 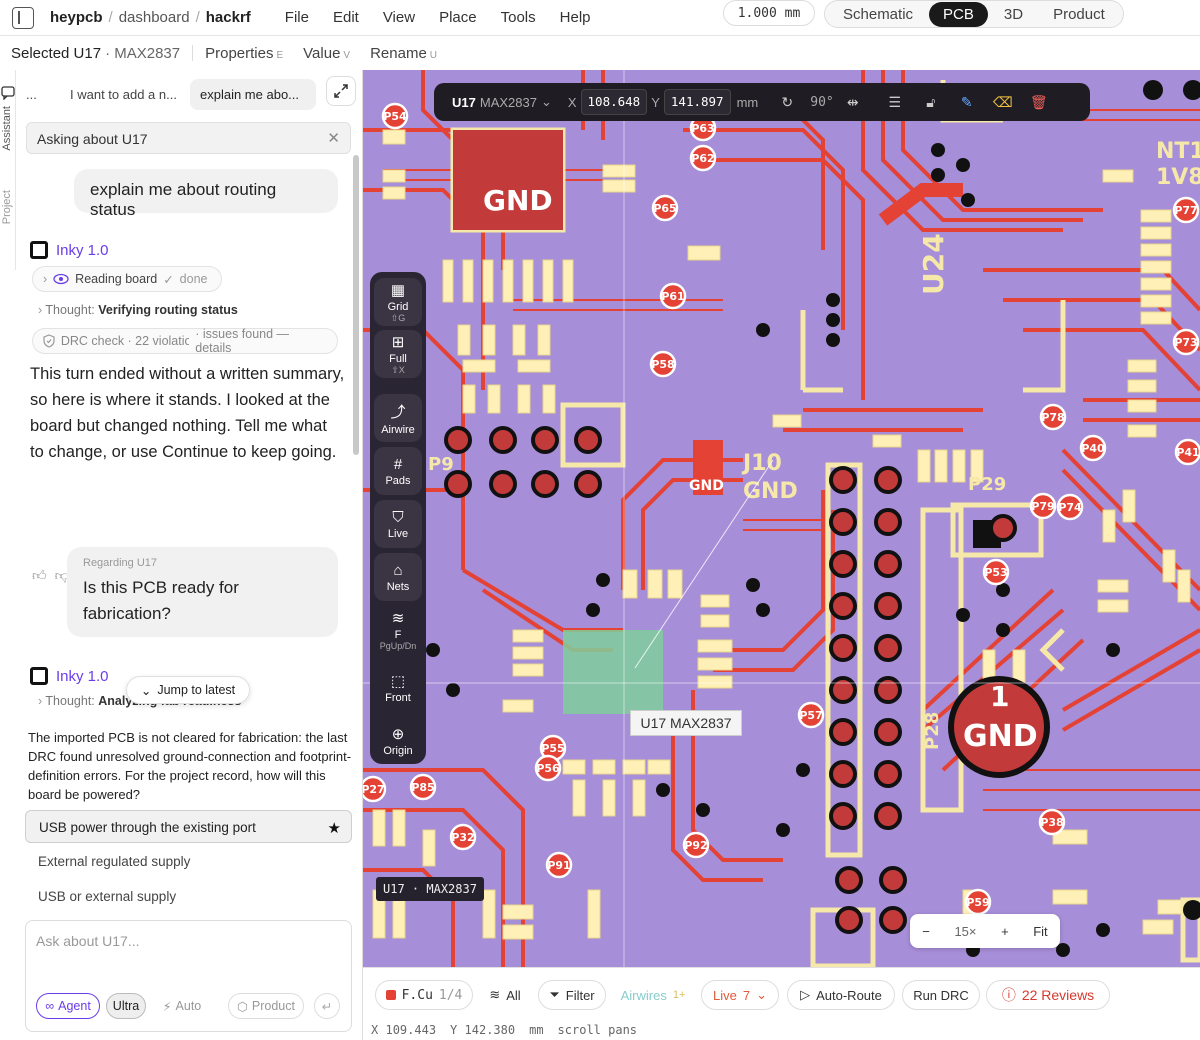 What do you see at coordinates (518, 17) in the screenshot?
I see `menu-tools: Tools` at bounding box center [518, 17].